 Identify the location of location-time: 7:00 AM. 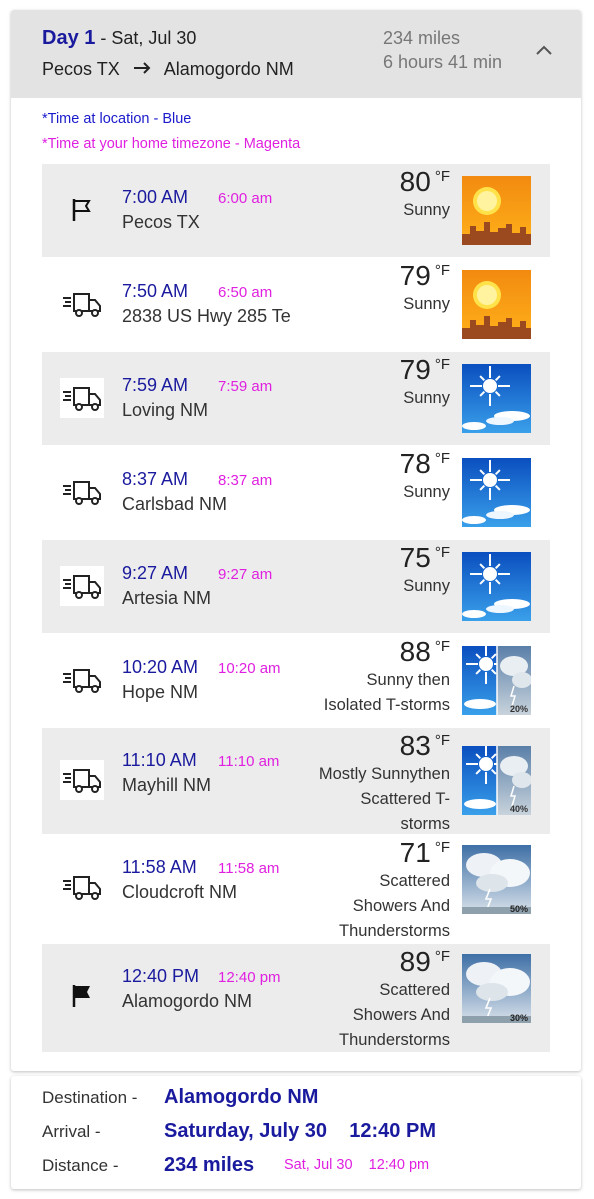
(155, 197).